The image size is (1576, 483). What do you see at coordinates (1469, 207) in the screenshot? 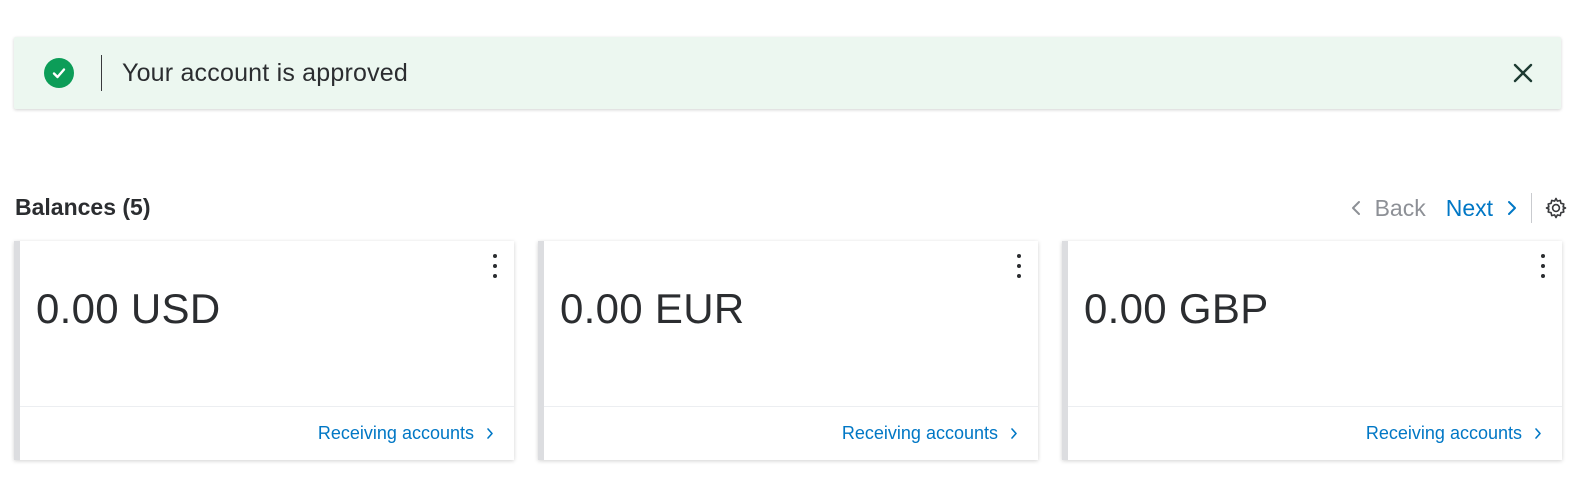
I see `next-label: Next` at bounding box center [1469, 207].